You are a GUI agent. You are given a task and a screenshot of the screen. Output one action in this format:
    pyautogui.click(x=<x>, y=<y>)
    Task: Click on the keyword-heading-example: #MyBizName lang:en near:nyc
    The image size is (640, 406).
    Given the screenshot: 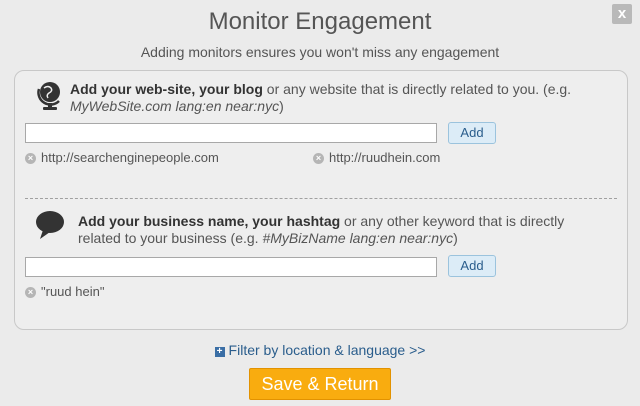 What is the action you would take?
    pyautogui.click(x=358, y=238)
    